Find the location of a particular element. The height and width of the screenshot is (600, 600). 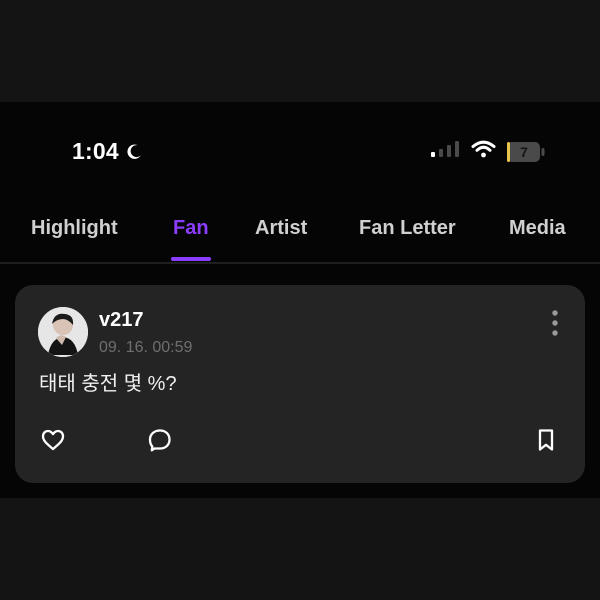

comment-button is located at coordinates (160, 440).